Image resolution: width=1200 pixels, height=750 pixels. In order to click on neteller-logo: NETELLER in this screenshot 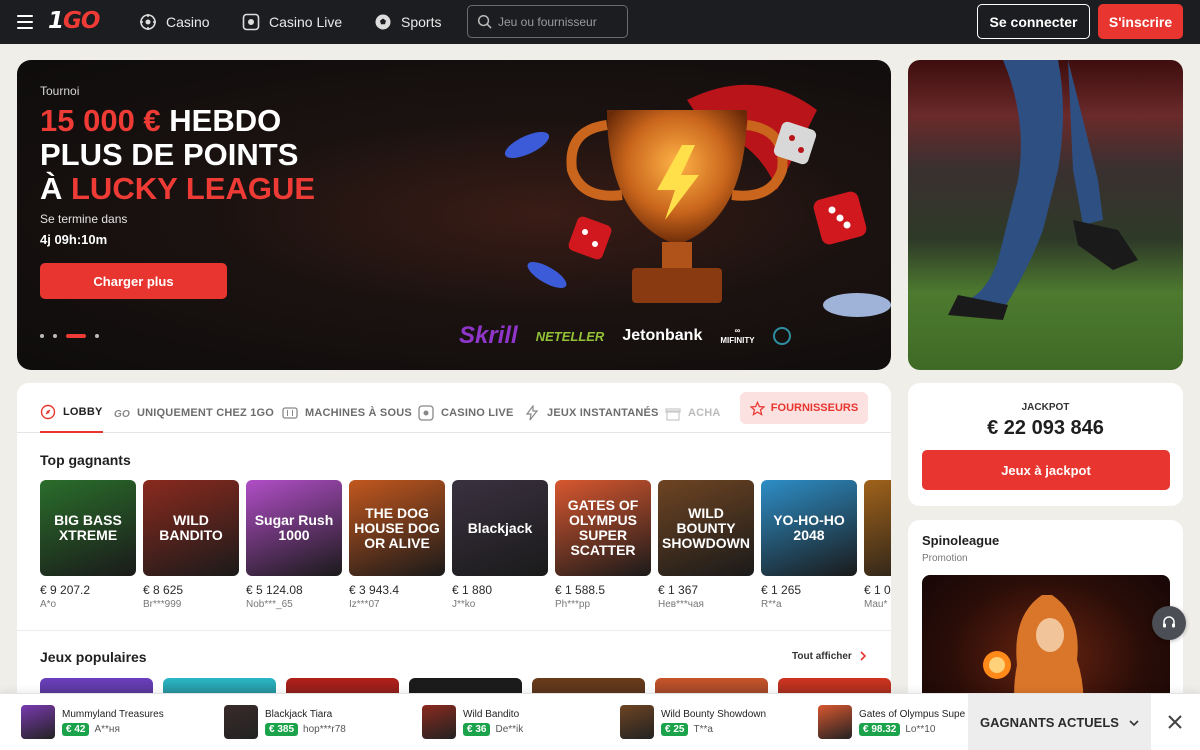, I will do `click(570, 336)`.